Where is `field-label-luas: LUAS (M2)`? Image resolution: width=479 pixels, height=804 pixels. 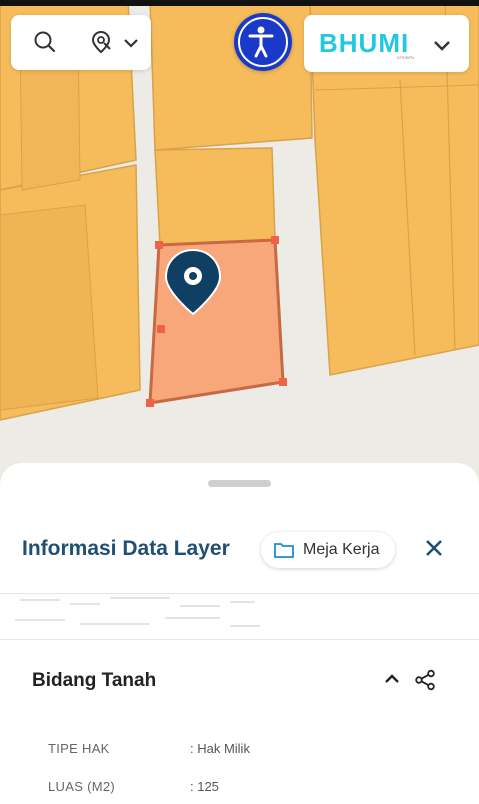
field-label-luas: LUAS (M2) is located at coordinates (81, 786).